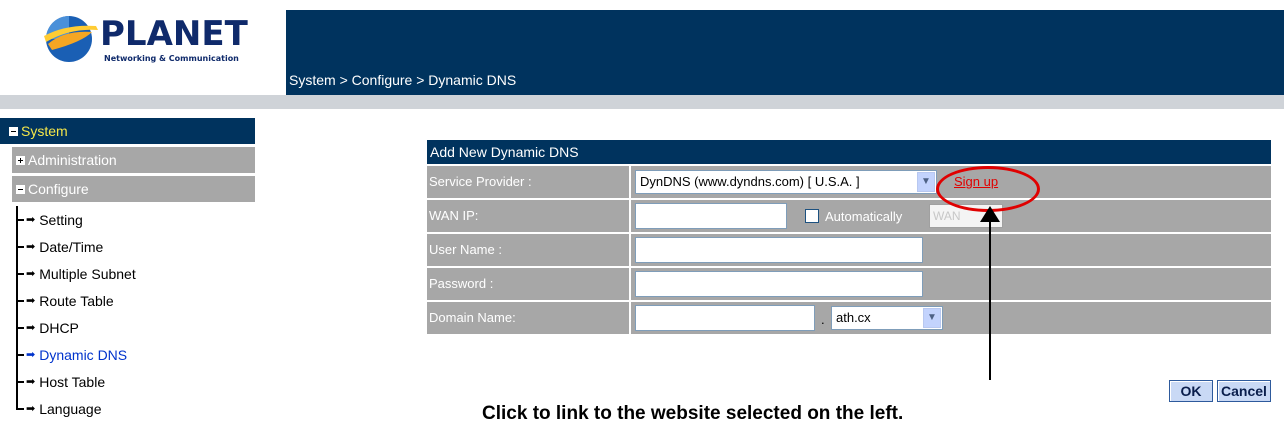 The height and width of the screenshot is (430, 1284). What do you see at coordinates (1244, 391) in the screenshot?
I see `cancel-button: Cancel` at bounding box center [1244, 391].